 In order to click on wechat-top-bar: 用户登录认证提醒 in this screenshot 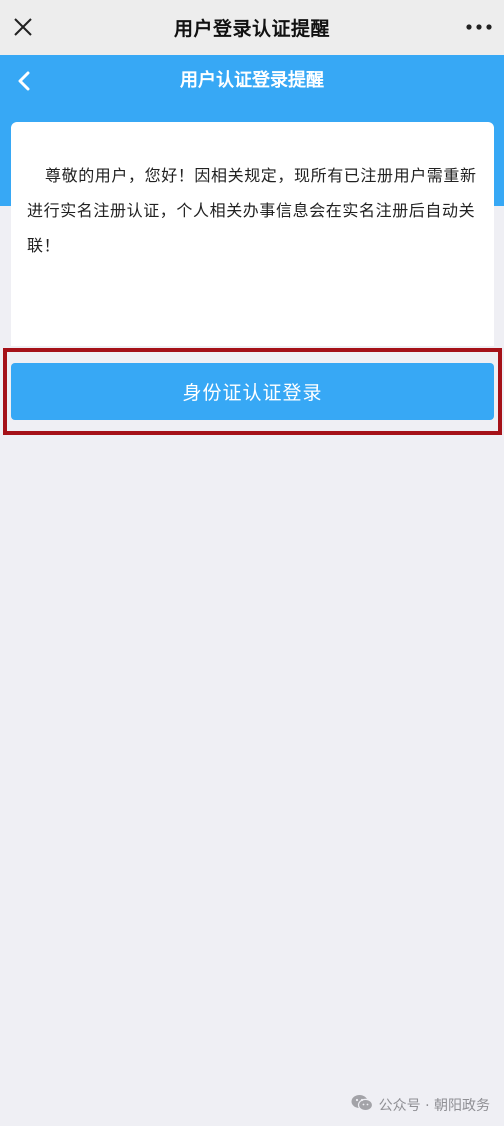, I will do `click(252, 27)`.